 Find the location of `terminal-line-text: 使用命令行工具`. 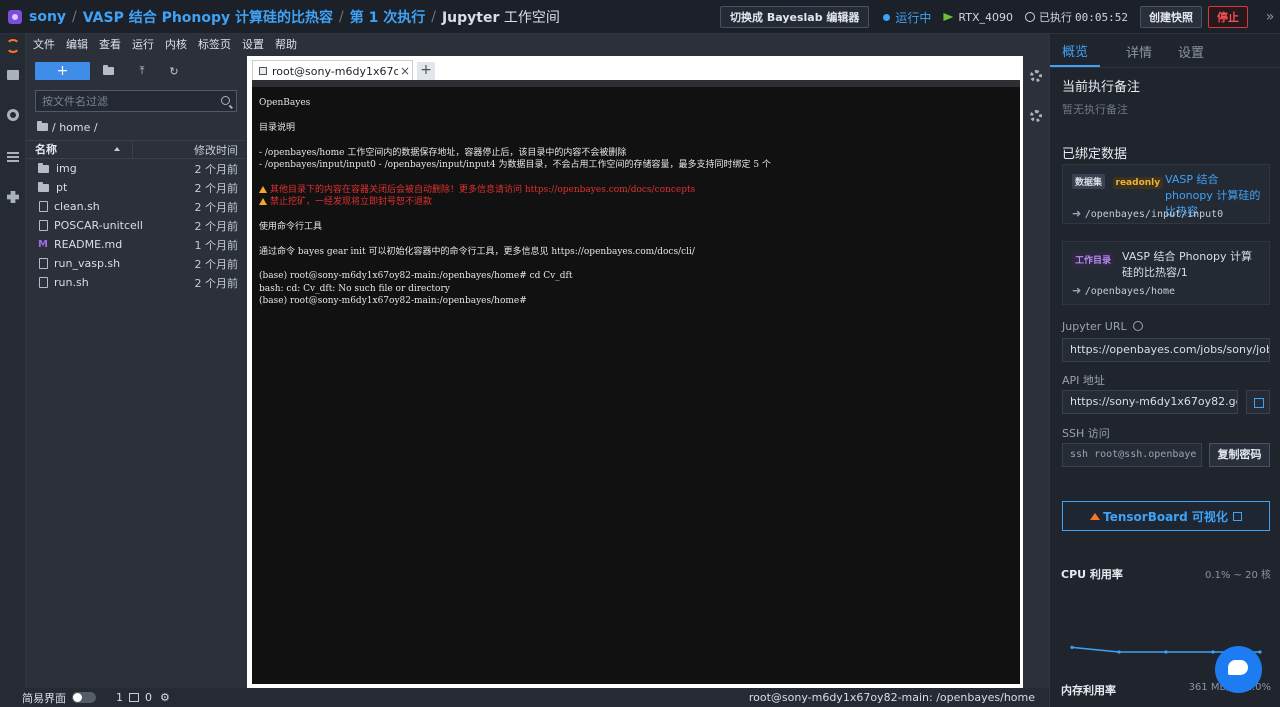

terminal-line-text: 使用命令行工具 is located at coordinates (291, 226).